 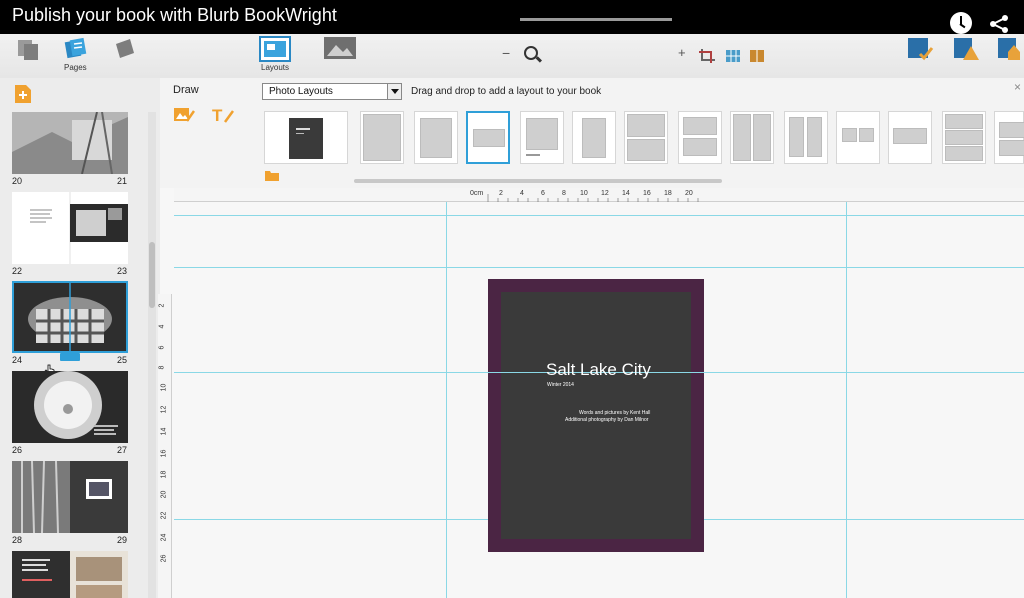 I want to click on page-number-right: 29, so click(x=122, y=540).